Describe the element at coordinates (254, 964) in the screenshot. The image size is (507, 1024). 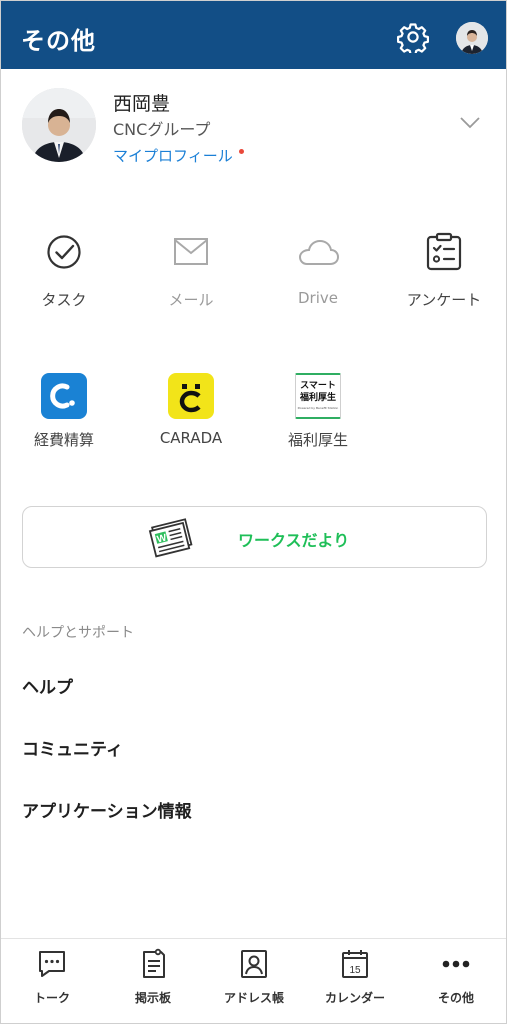
I see `address-book-icon` at that location.